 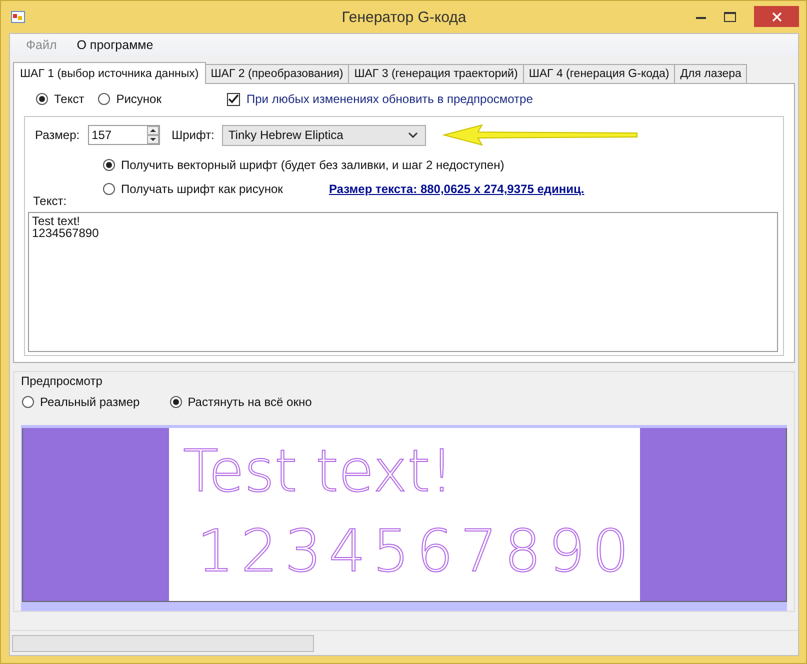 I want to click on size-label: Размер:, so click(x=57, y=135).